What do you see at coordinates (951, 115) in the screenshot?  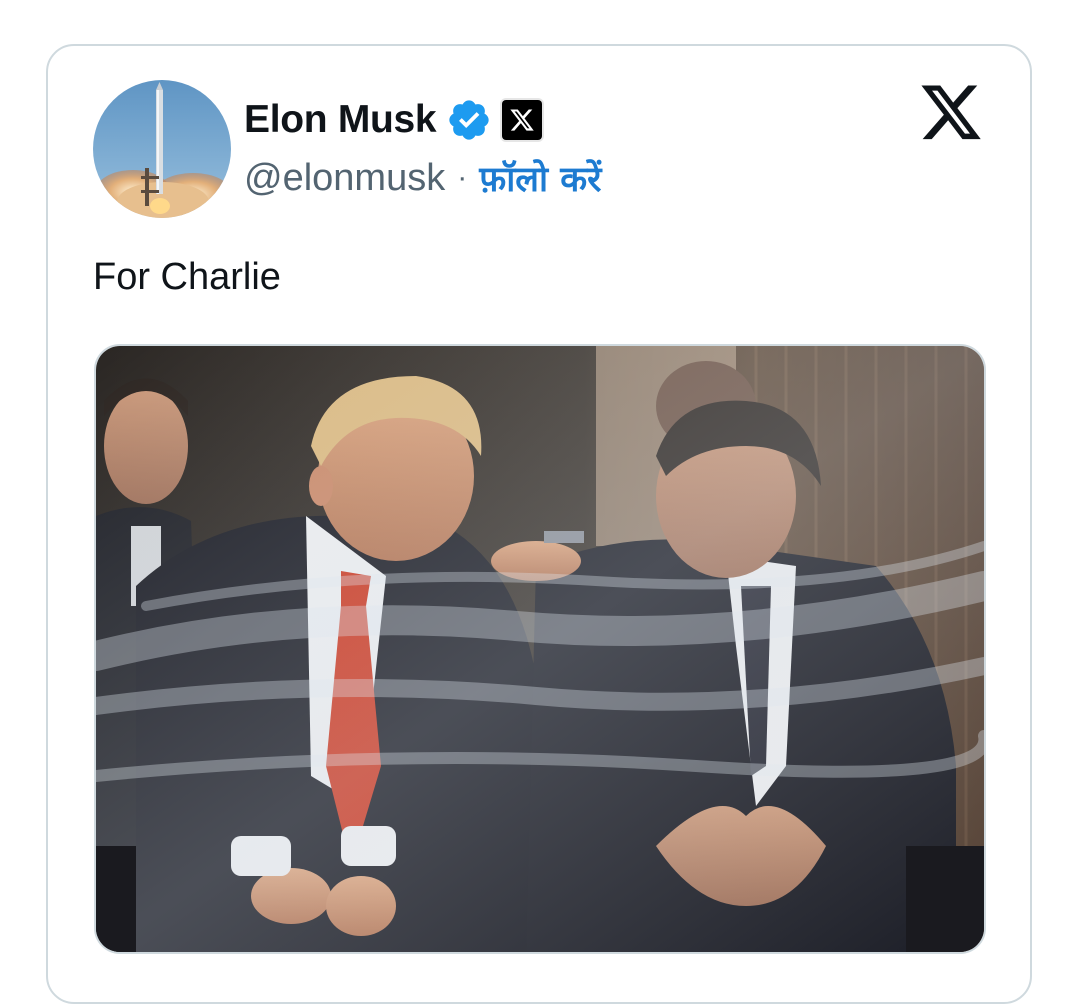 I see `x-logo-icon` at bounding box center [951, 115].